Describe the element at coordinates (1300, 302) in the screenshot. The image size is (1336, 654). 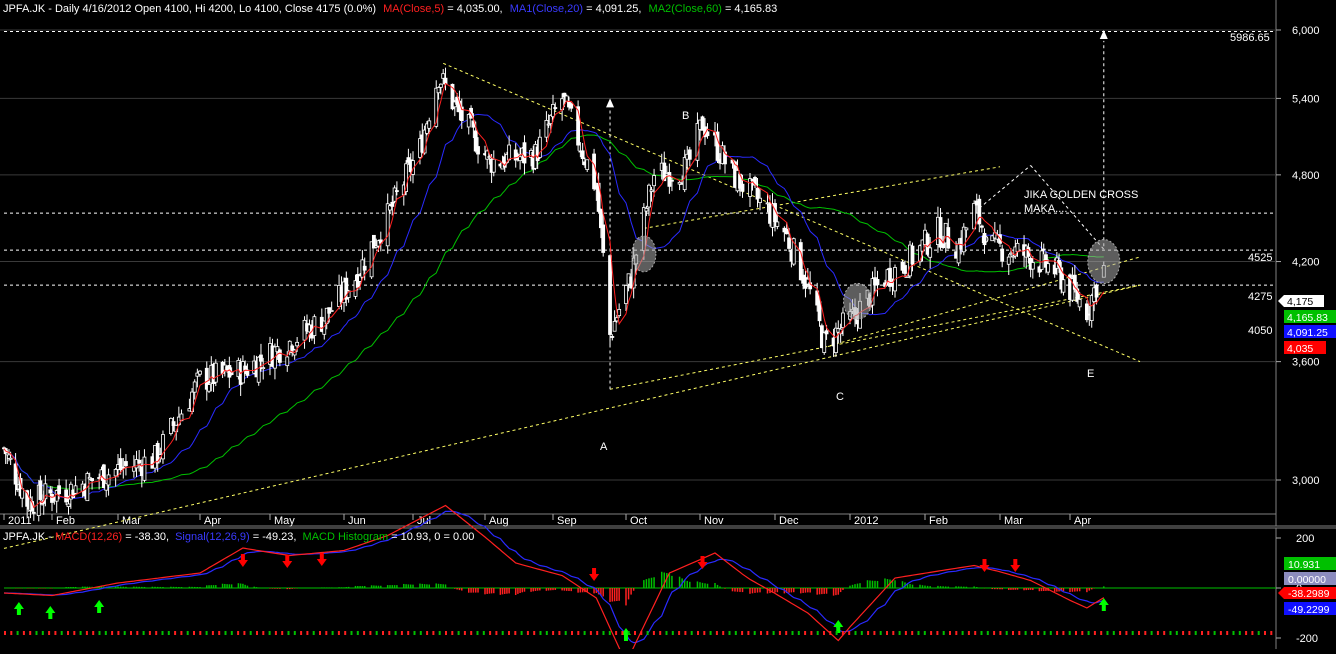
I see `close-box-text: 4,175` at that location.